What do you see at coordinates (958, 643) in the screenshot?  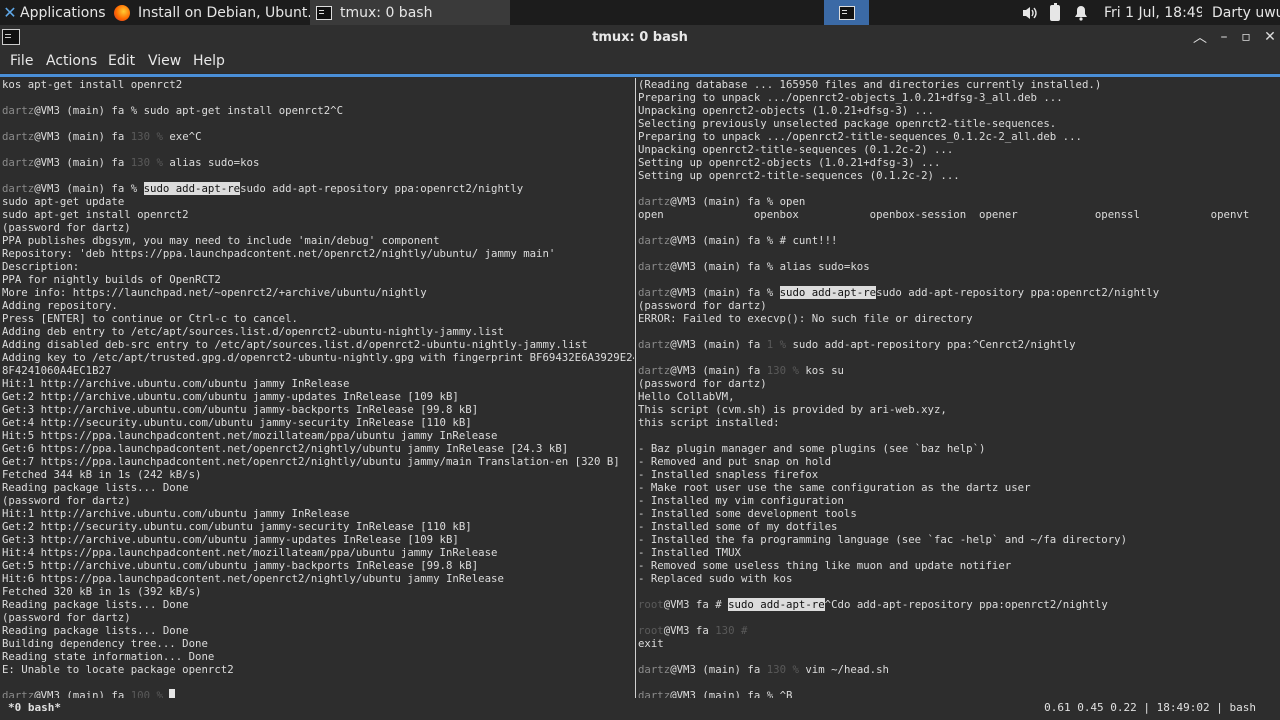 I see `terminal-line: exit` at bounding box center [958, 643].